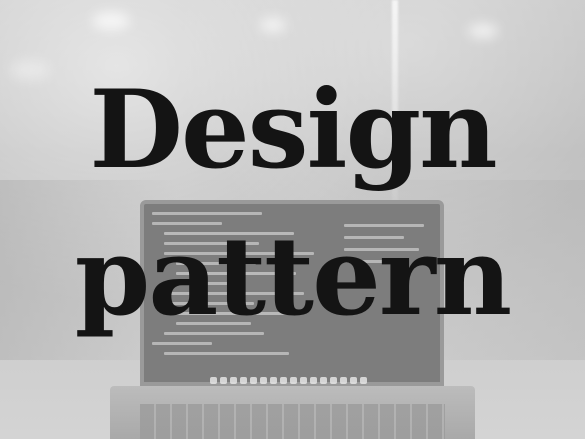 The height and width of the screenshot is (439, 585). I want to click on laptop-keyboard, so click(292, 421).